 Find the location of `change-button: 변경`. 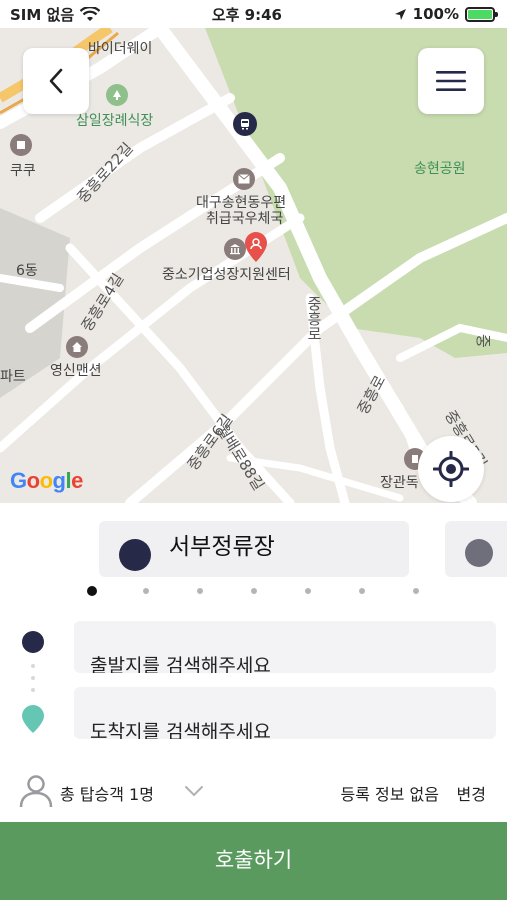

change-button: 변경 is located at coordinates (471, 793).